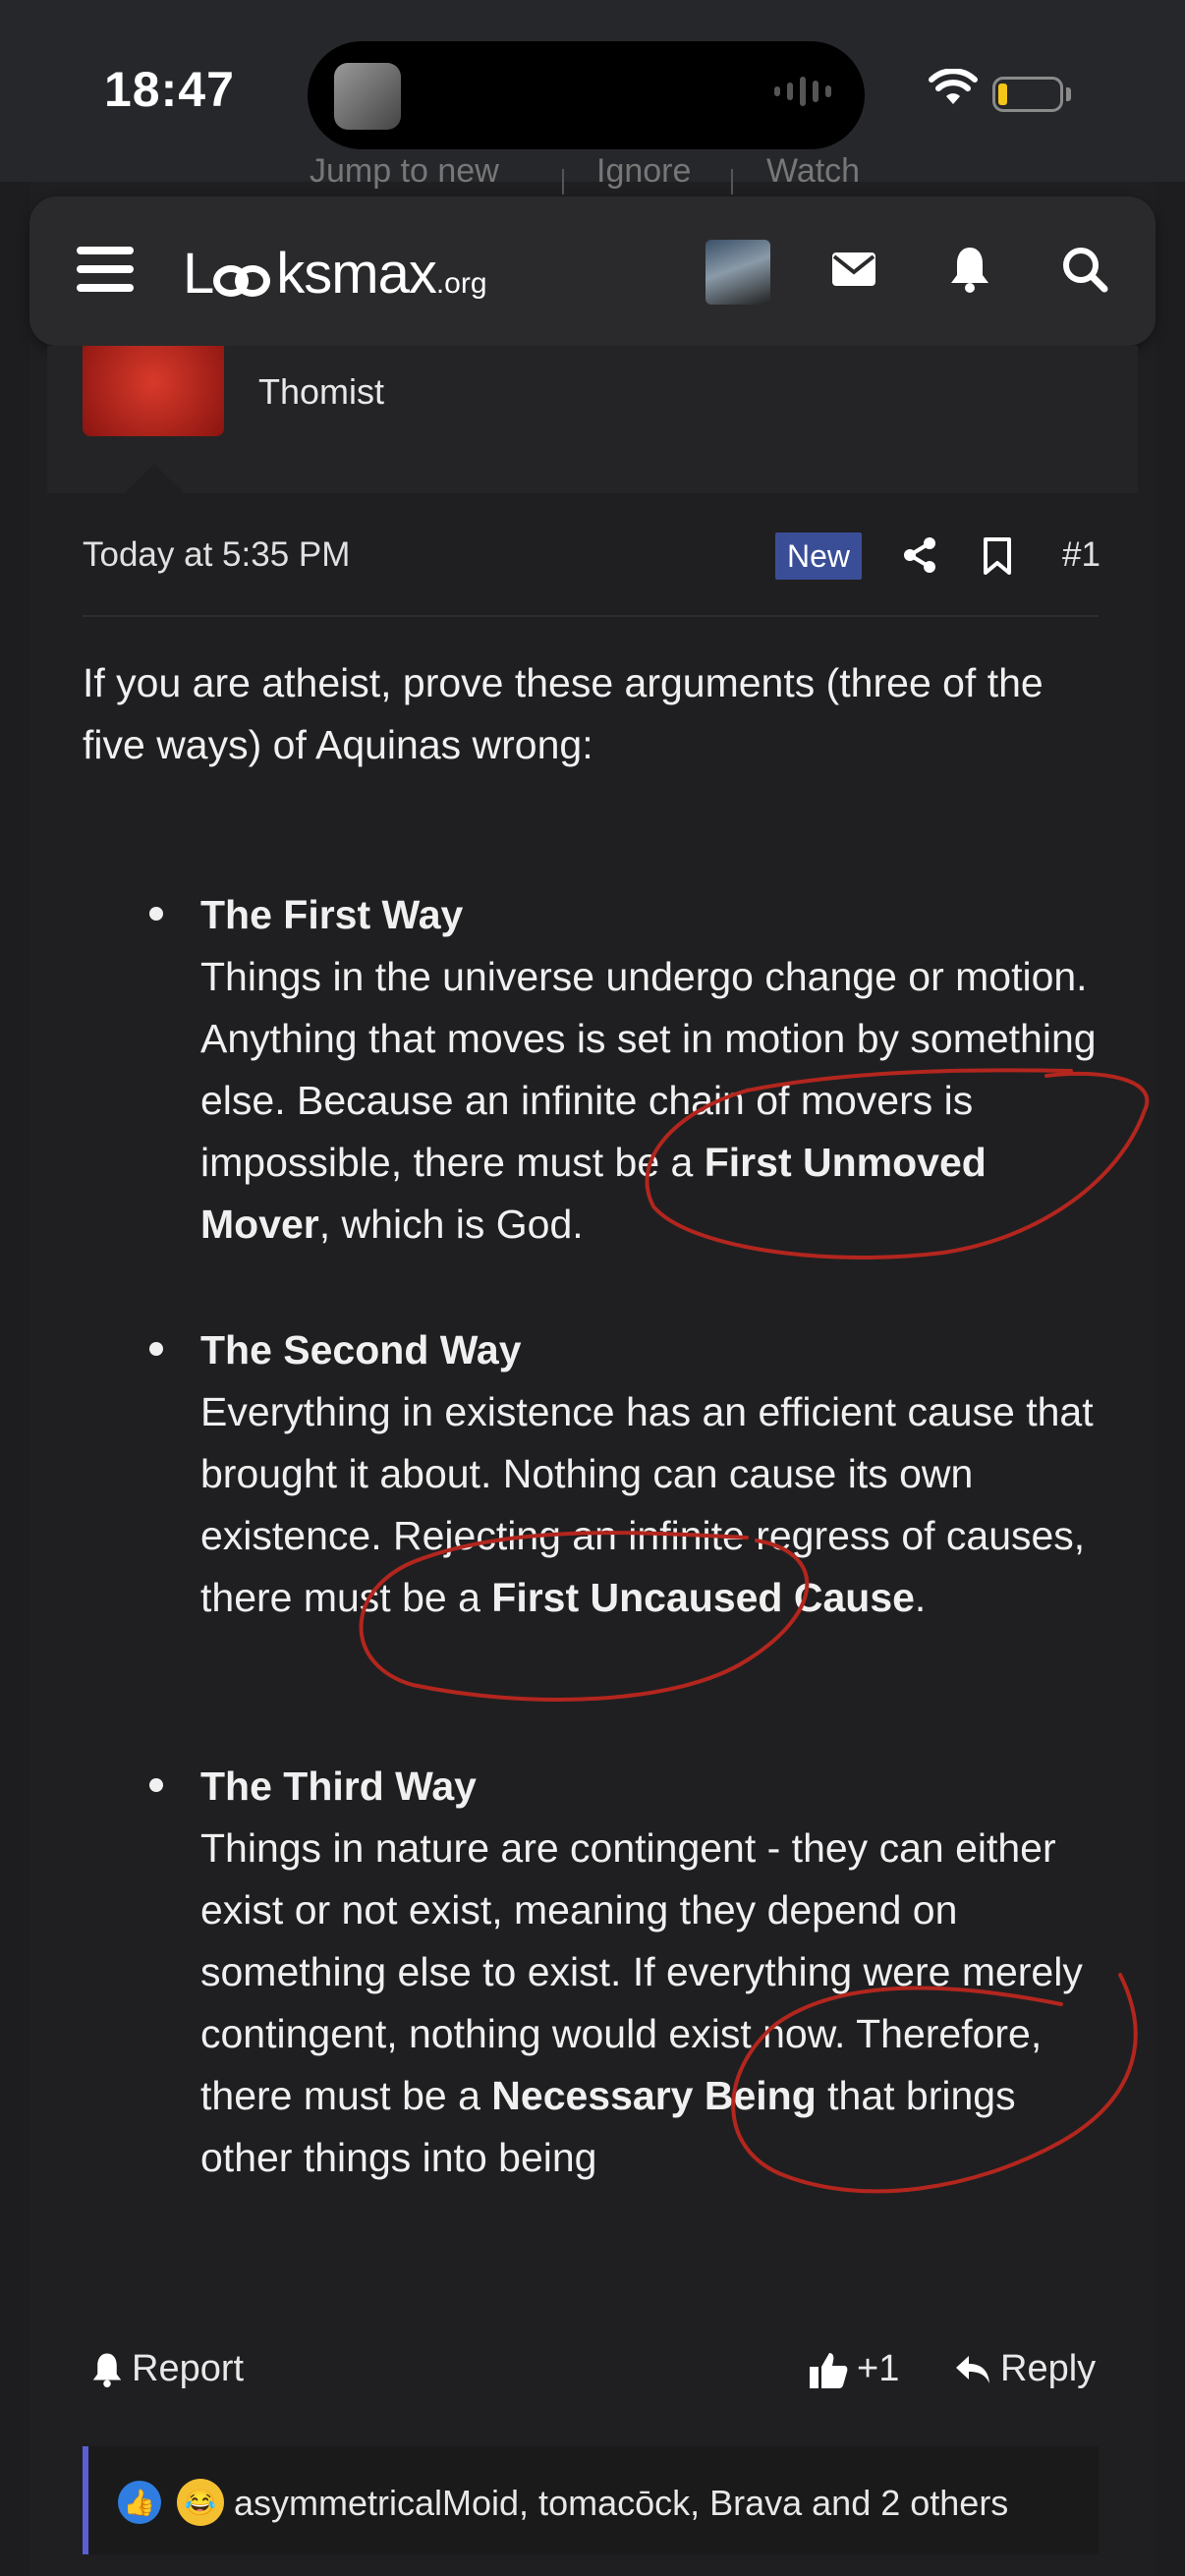 This screenshot has height=2576, width=1185. Describe the element at coordinates (643, 171) in the screenshot. I see `ignore-link: Ignore` at that location.